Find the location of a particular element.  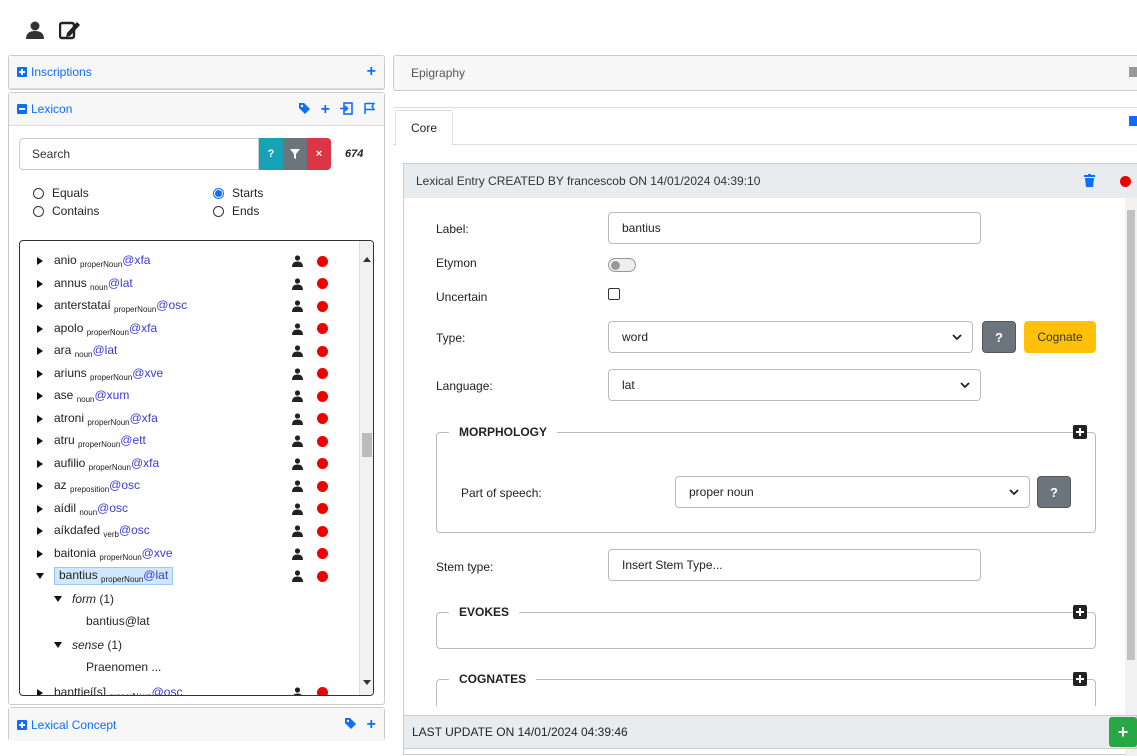

add-entry-button: + is located at coordinates (325, 110).